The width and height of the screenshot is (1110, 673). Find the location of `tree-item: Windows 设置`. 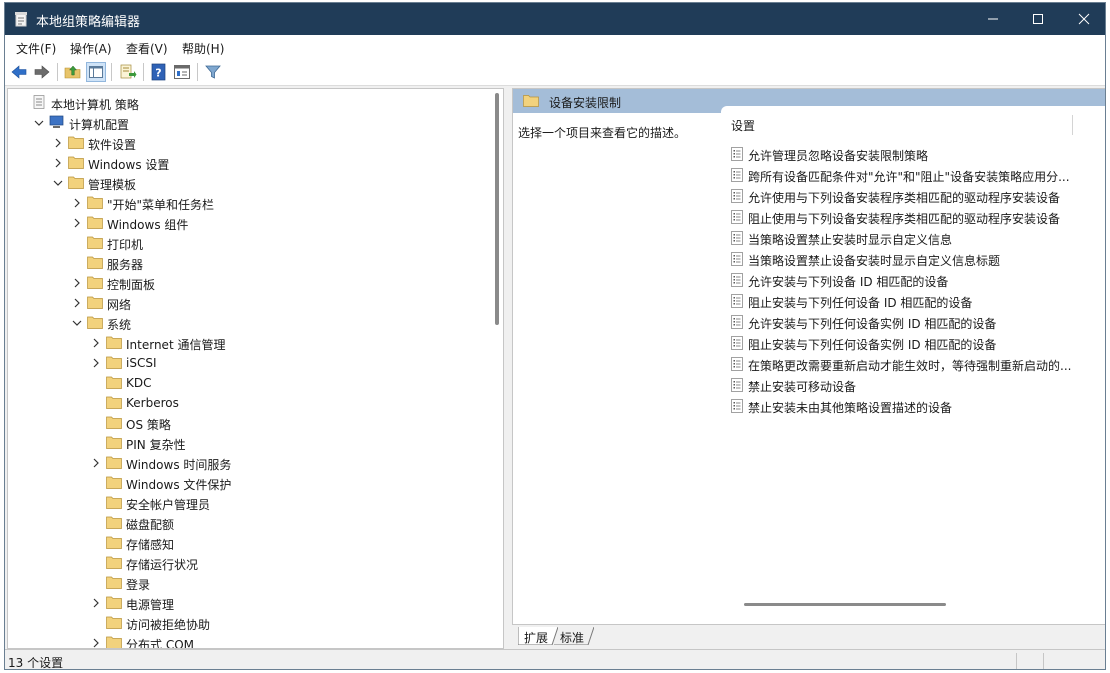

tree-item: Windows 设置 is located at coordinates (270, 163).